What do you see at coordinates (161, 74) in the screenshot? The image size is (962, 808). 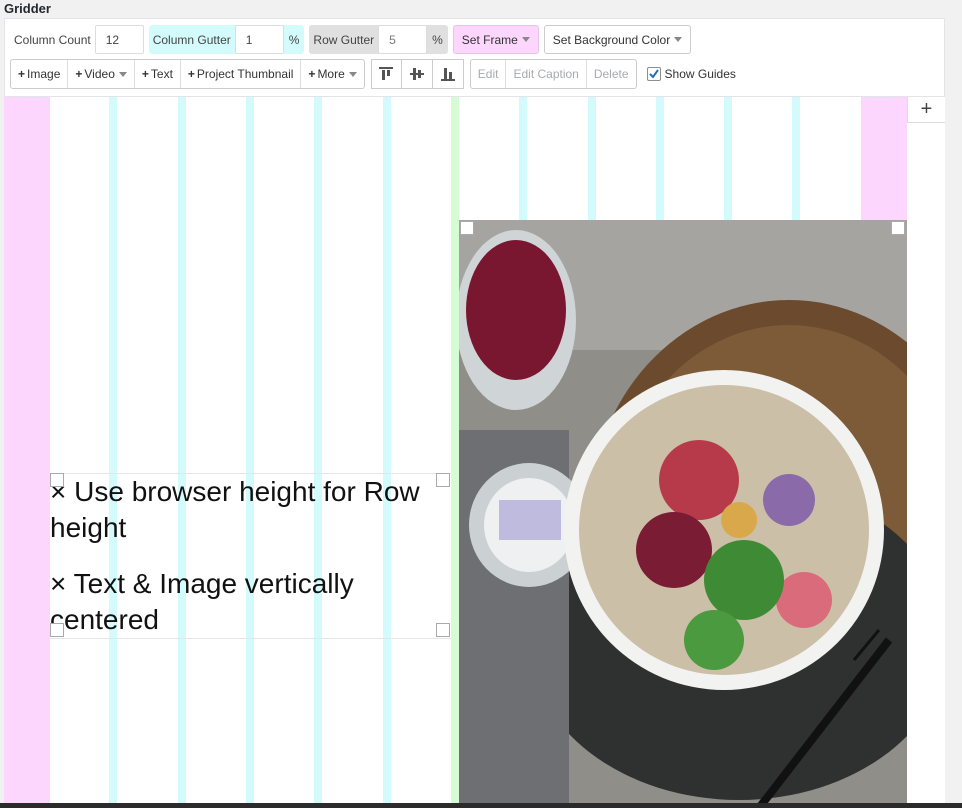 I see `add-text-label: Text` at bounding box center [161, 74].